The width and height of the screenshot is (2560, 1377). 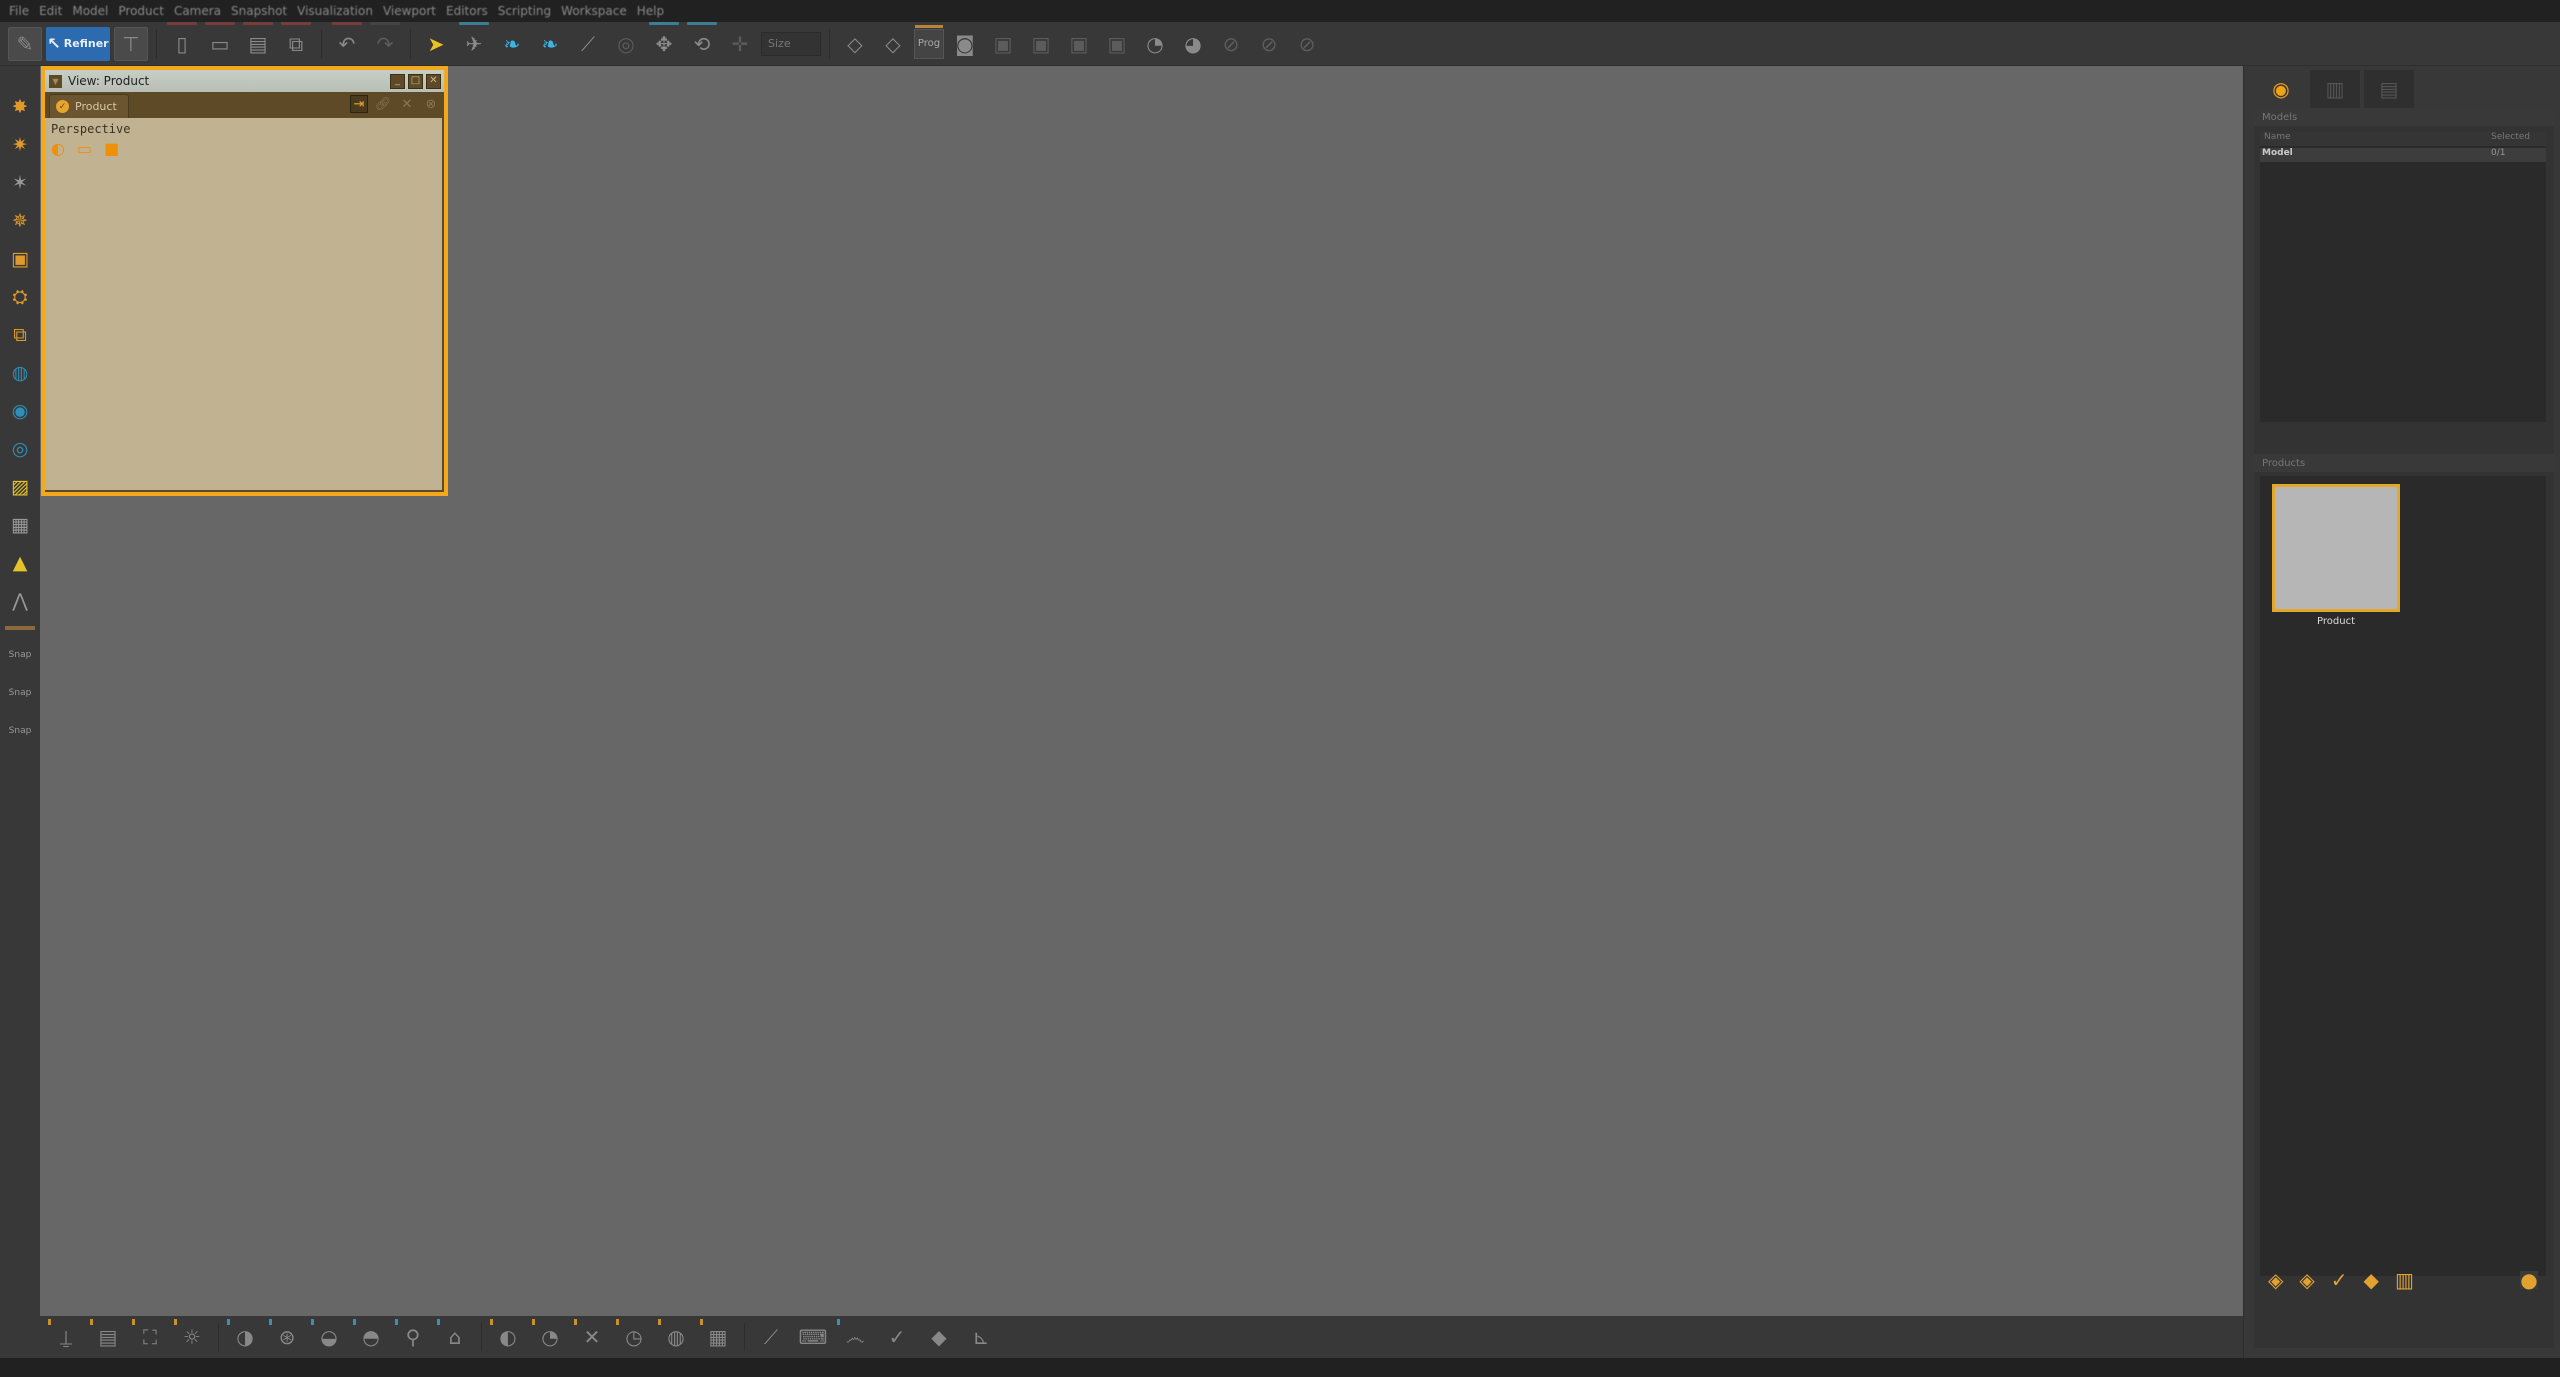 What do you see at coordinates (192, 1337) in the screenshot?
I see `sun-button: ☼` at bounding box center [192, 1337].